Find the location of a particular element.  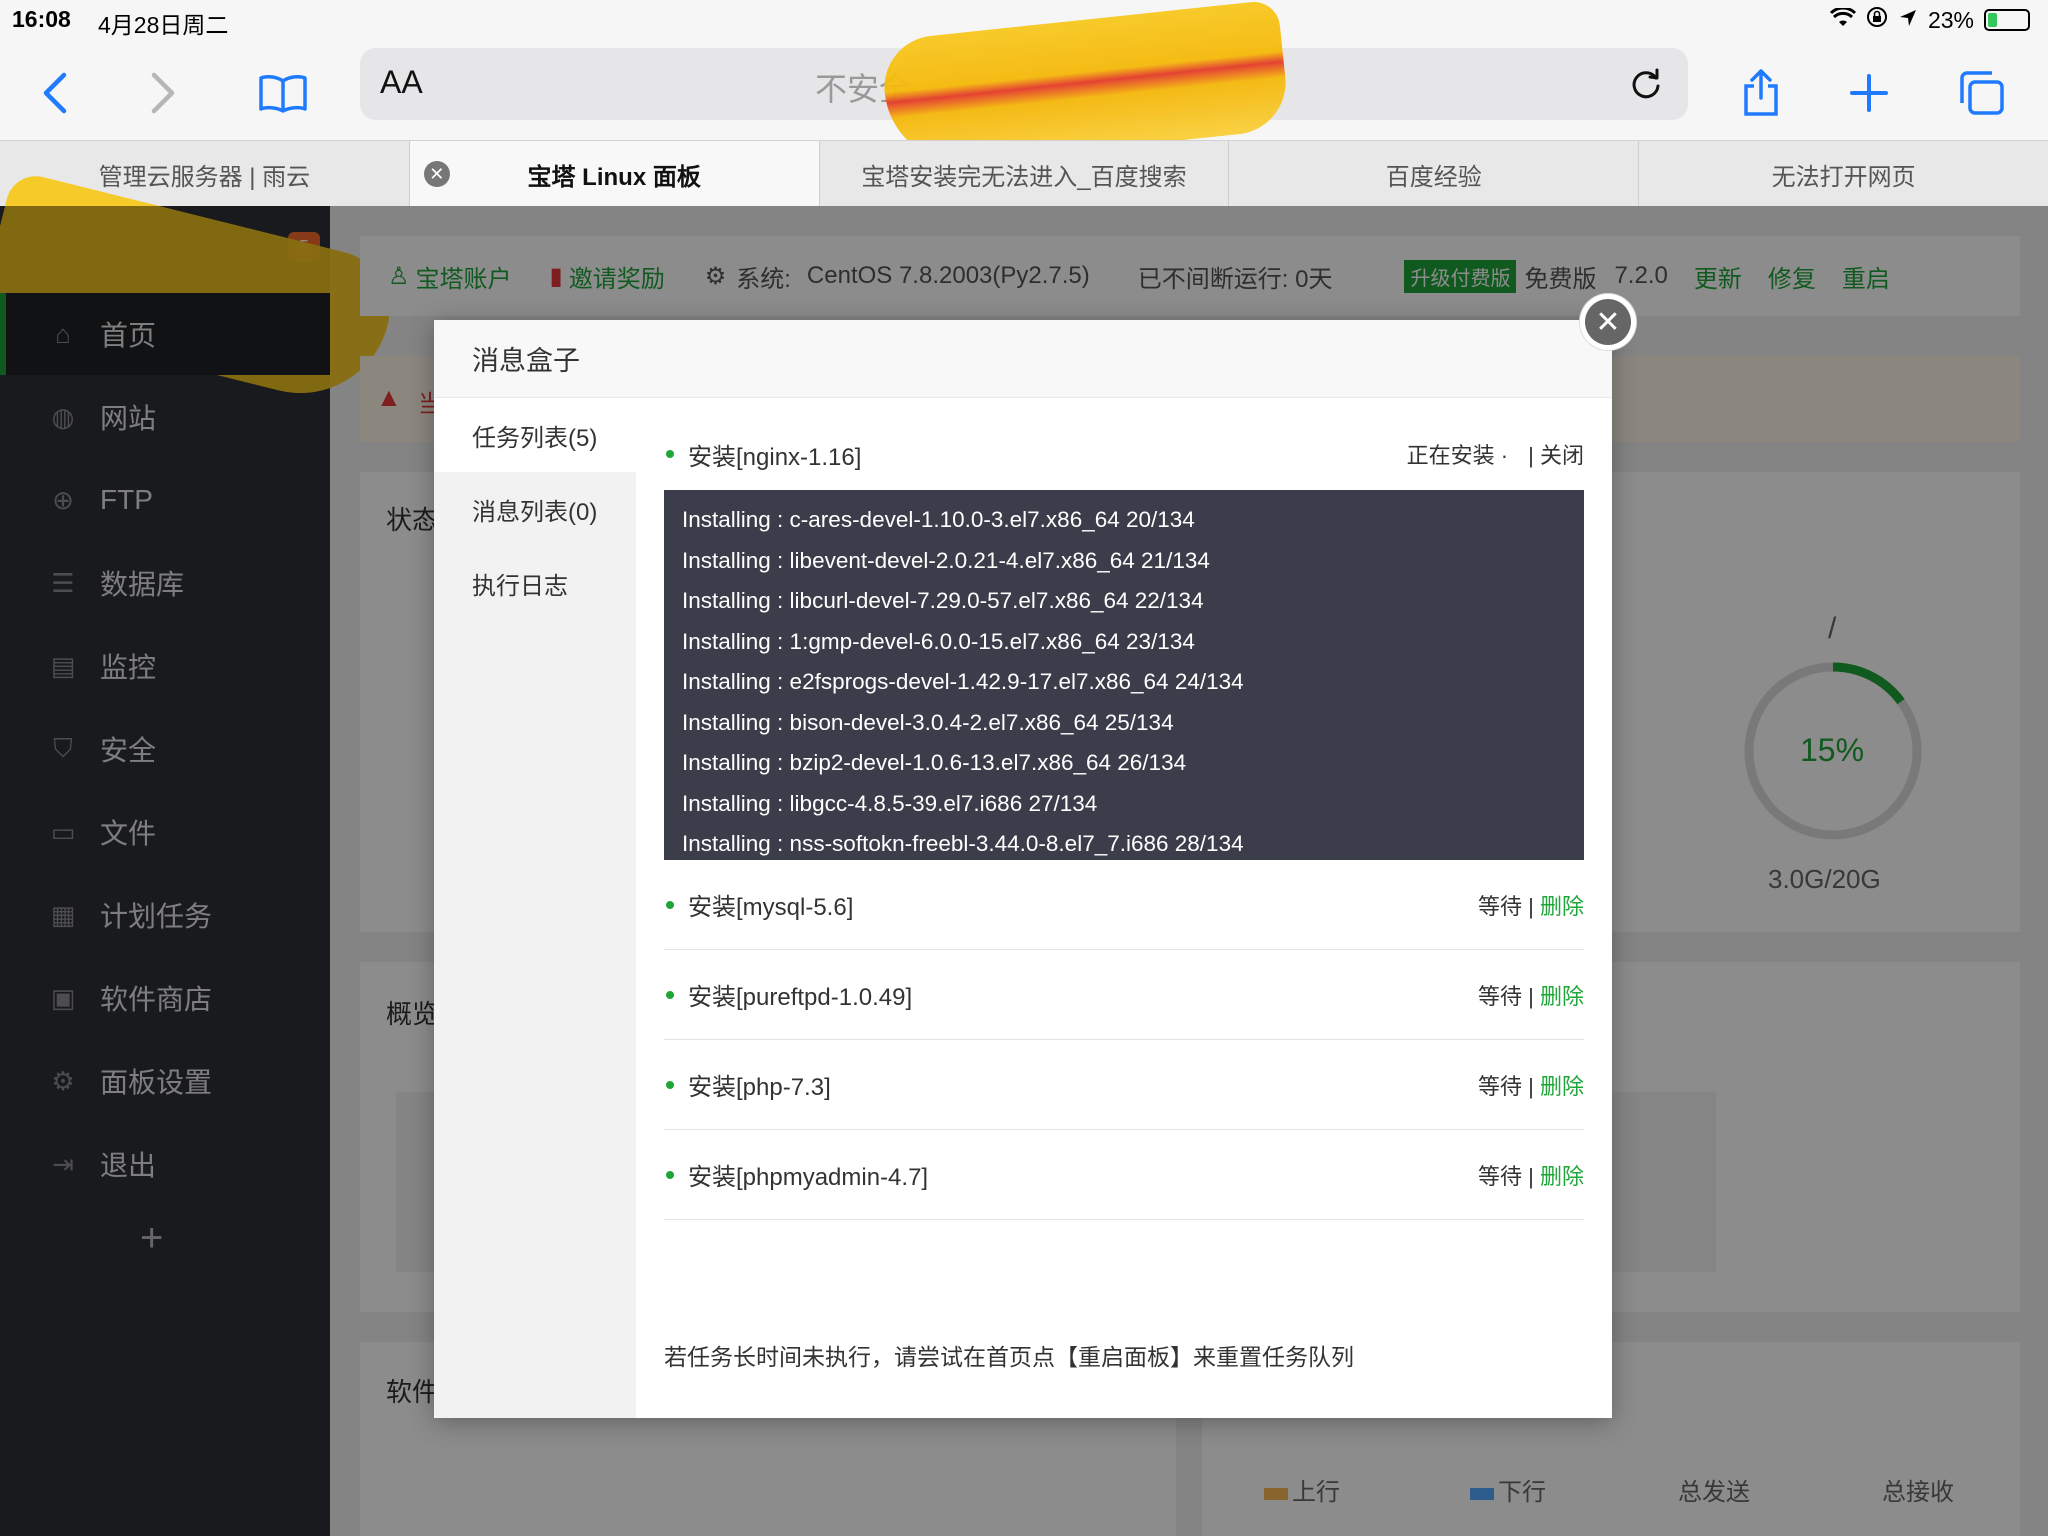

task-close-link: | 关闭 is located at coordinates (1556, 455).